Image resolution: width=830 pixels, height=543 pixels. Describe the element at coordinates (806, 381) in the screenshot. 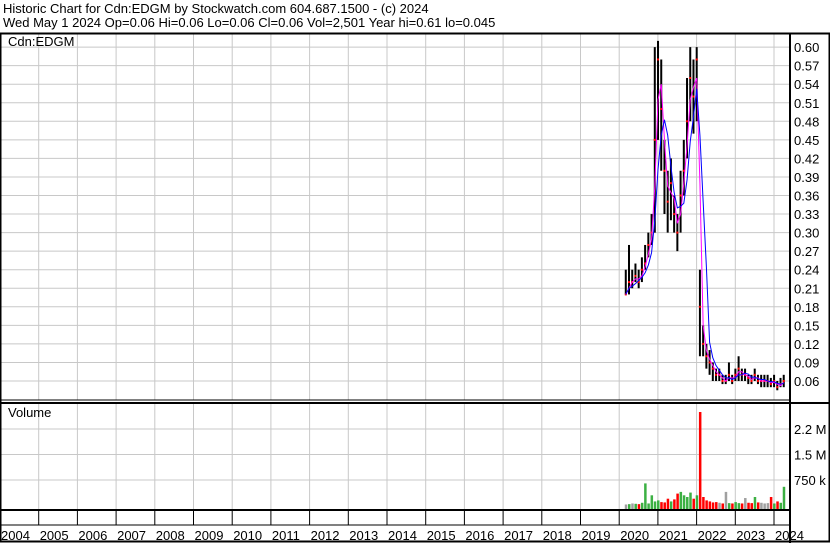

I see `price-tick-label: 0.06` at that location.